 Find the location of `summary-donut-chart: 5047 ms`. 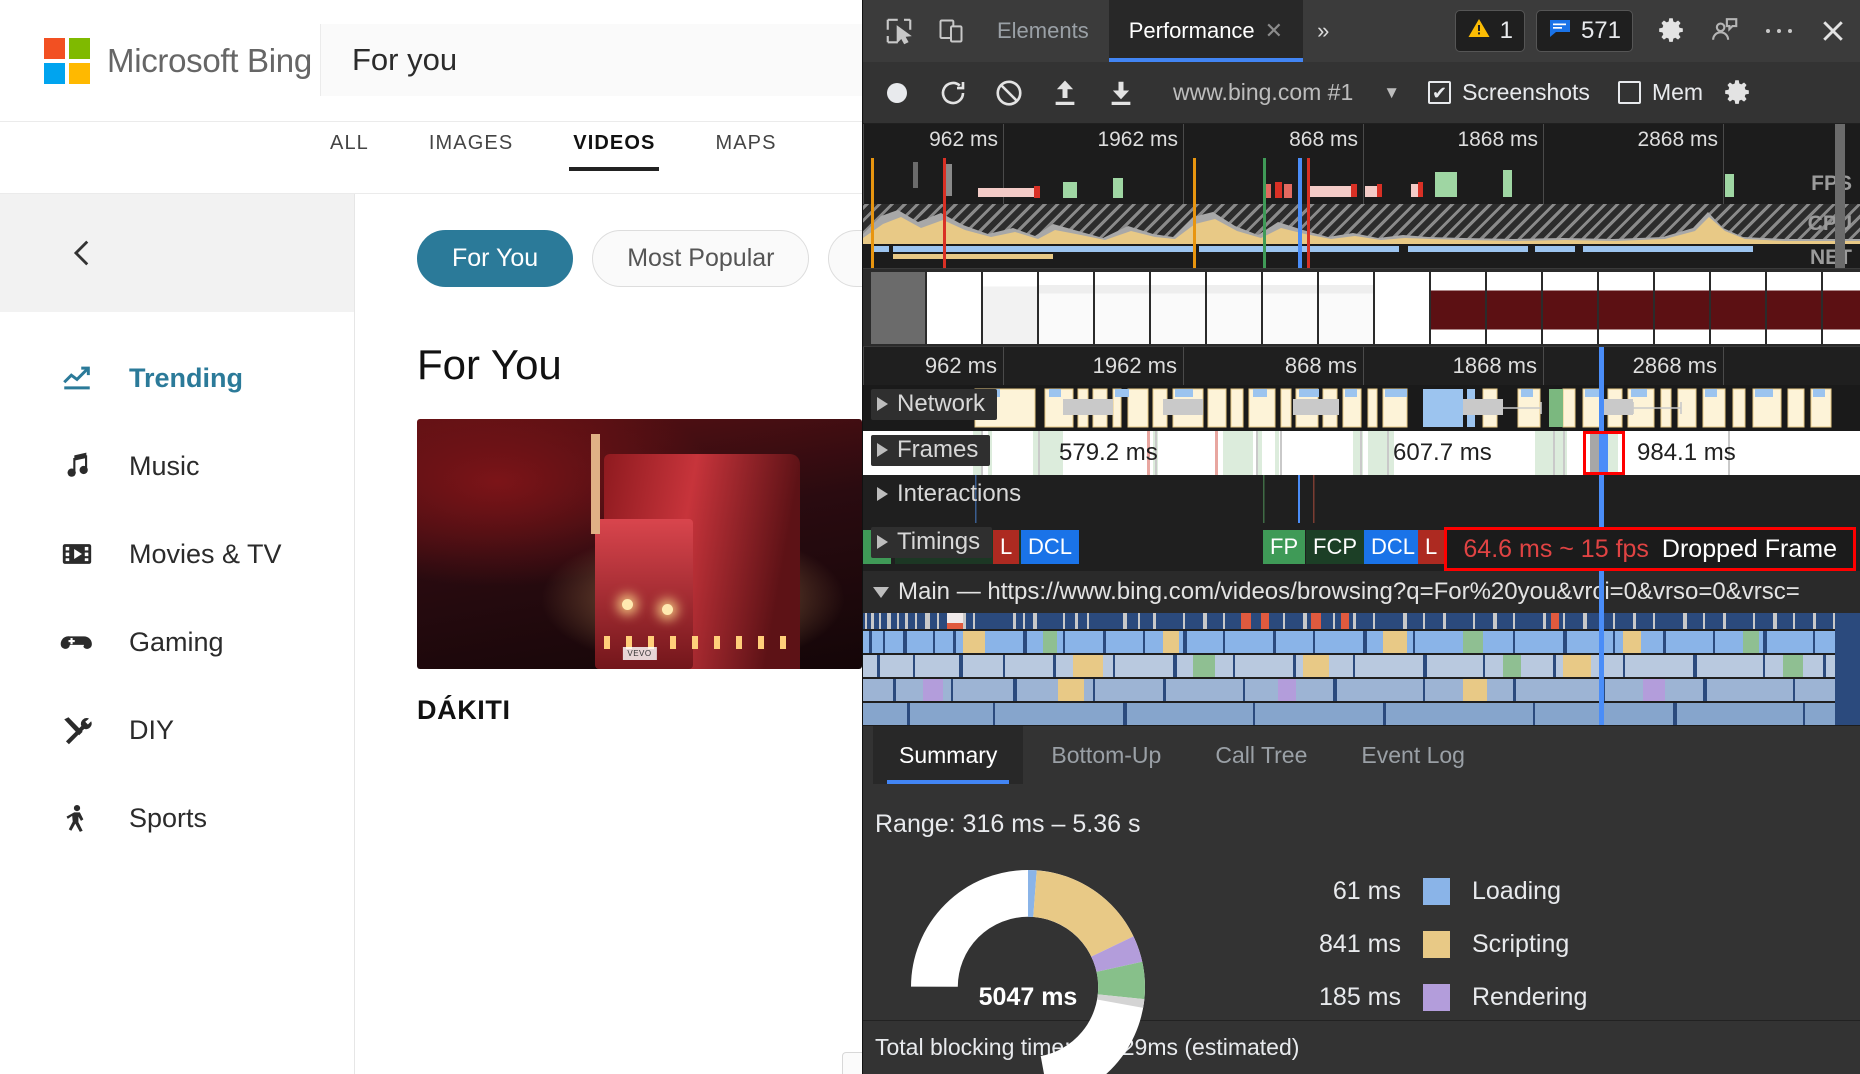

summary-donut-chart: 5047 ms is located at coordinates (1028, 965).